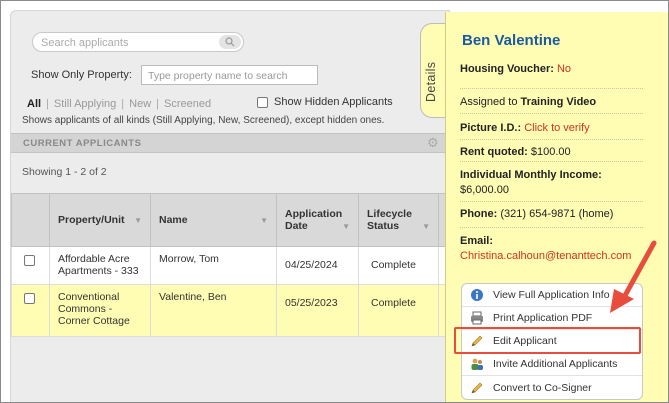 The height and width of the screenshot is (403, 669). Describe the element at coordinates (477, 295) in the screenshot. I see `info-icon` at that location.